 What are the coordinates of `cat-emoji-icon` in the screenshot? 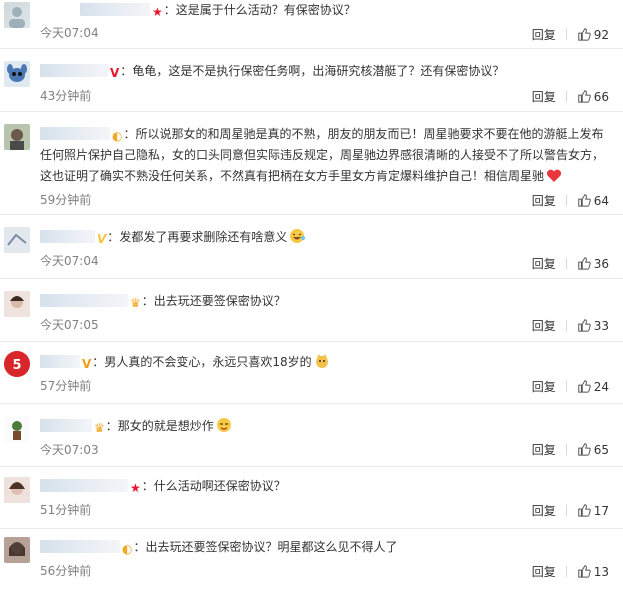 It's located at (321, 361).